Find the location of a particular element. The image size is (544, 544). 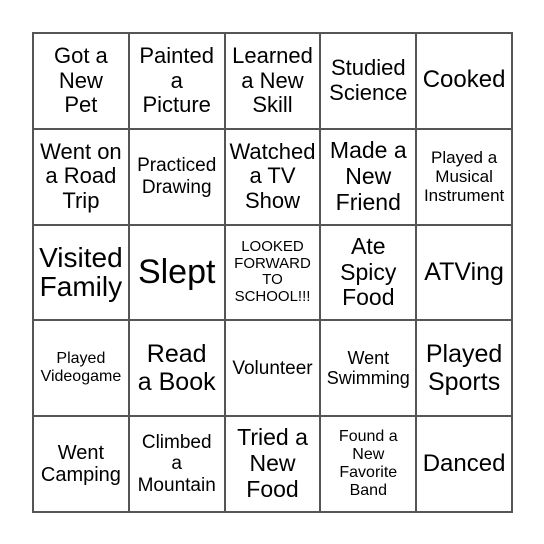

bingo-cell: Went Swimming is located at coordinates (368, 368).